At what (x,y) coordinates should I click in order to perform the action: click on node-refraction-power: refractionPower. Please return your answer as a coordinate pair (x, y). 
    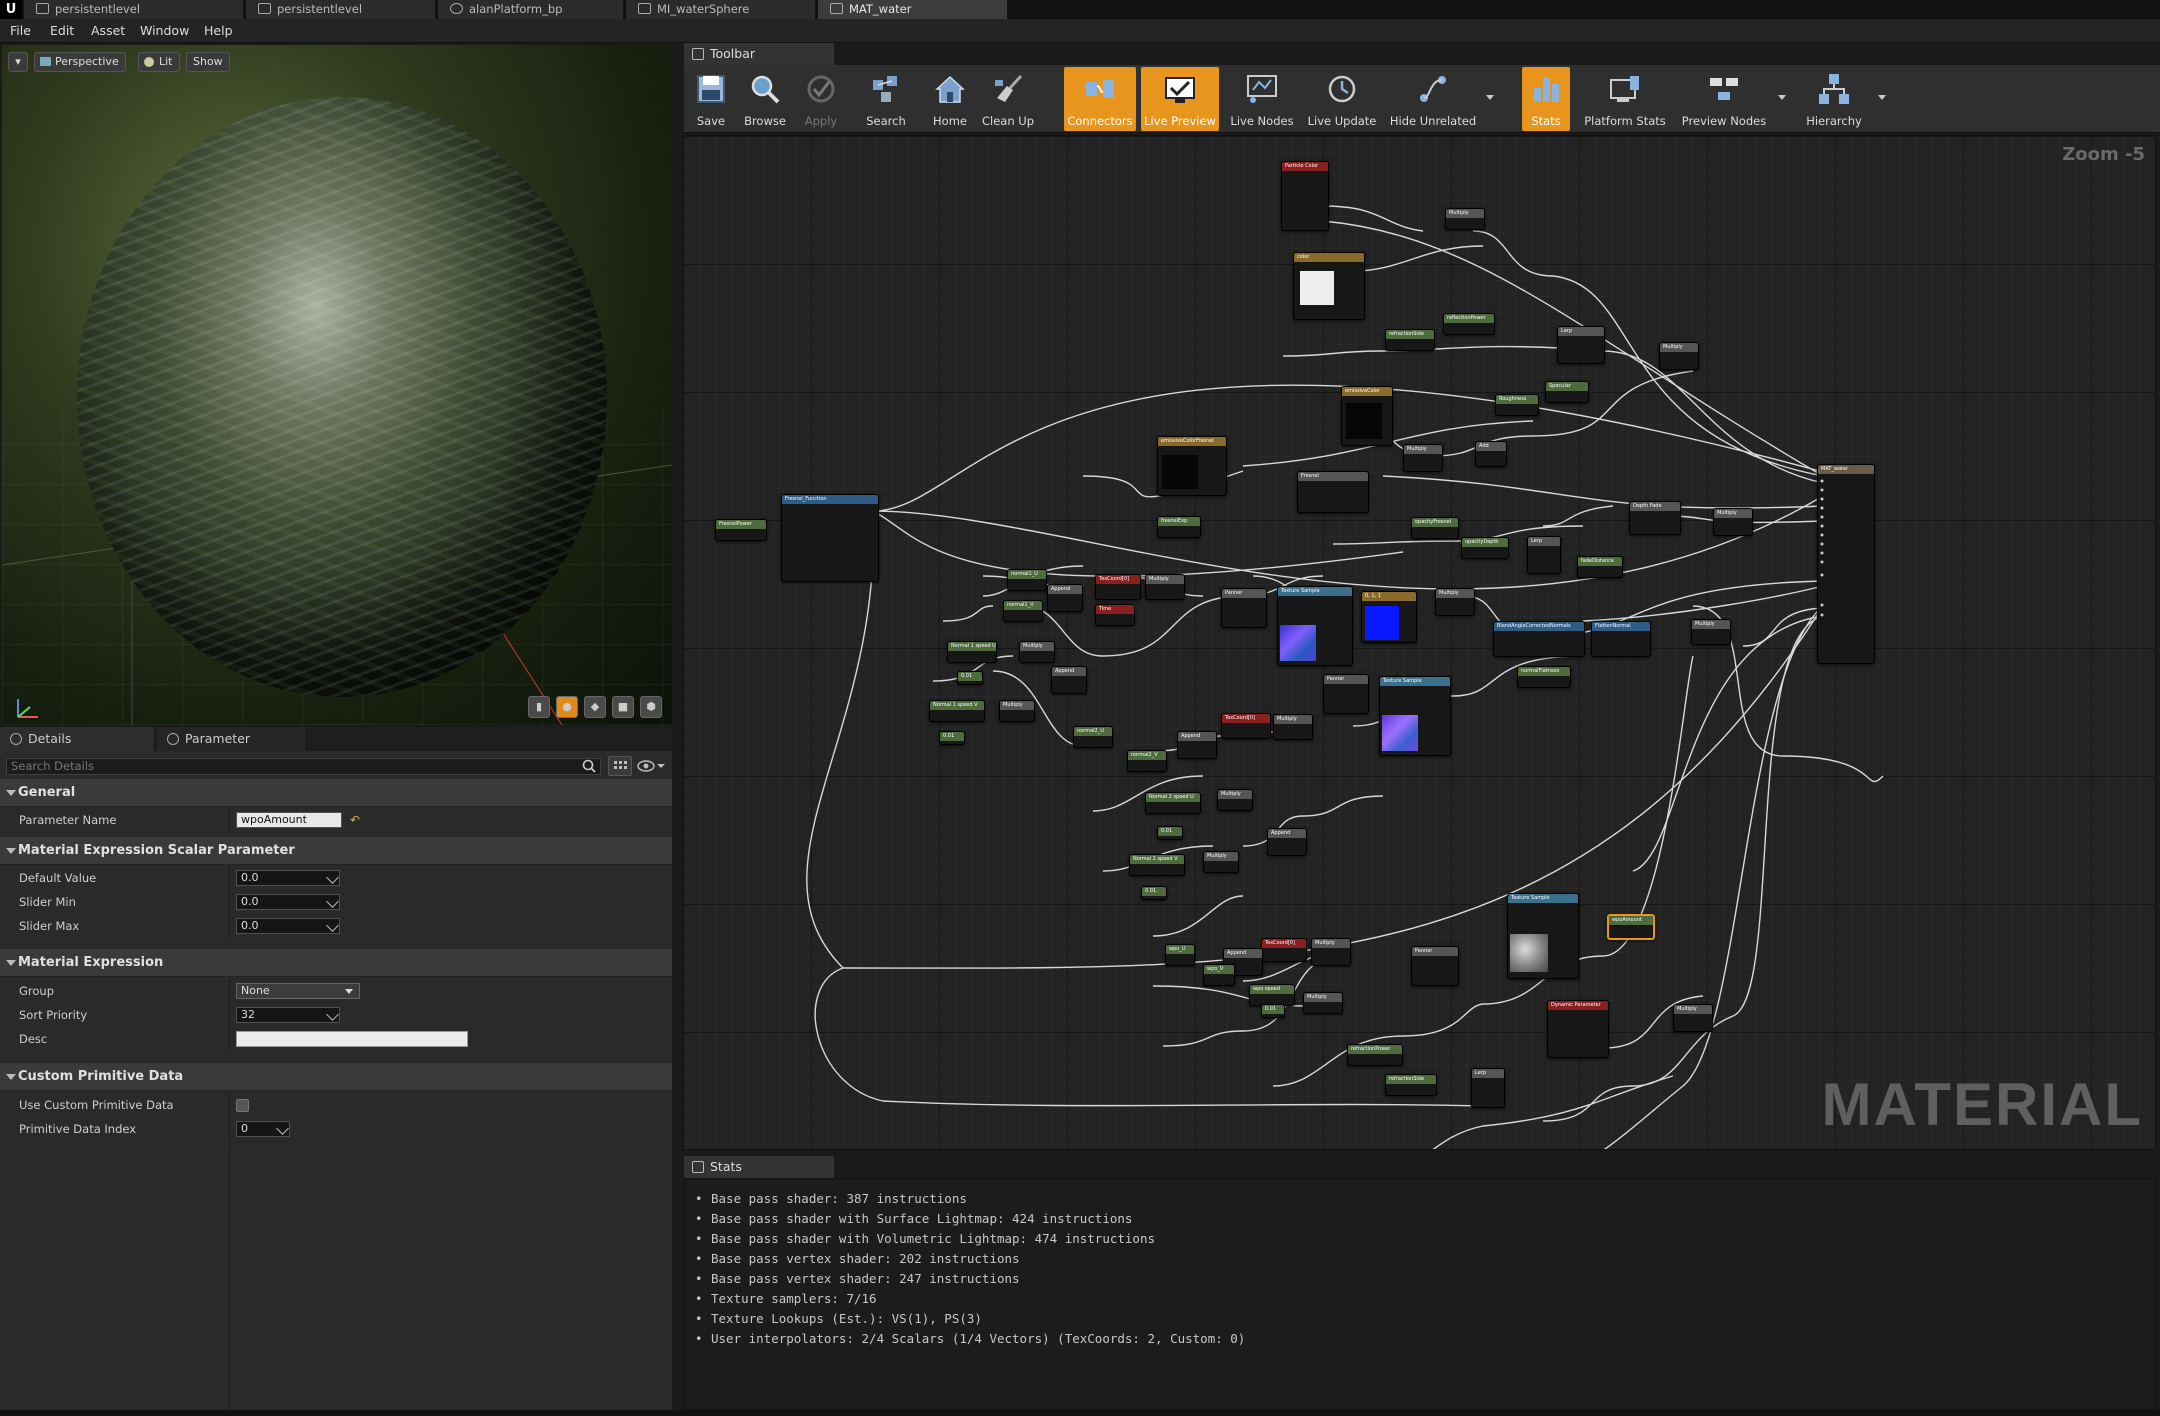
    Looking at the image, I should click on (1375, 1055).